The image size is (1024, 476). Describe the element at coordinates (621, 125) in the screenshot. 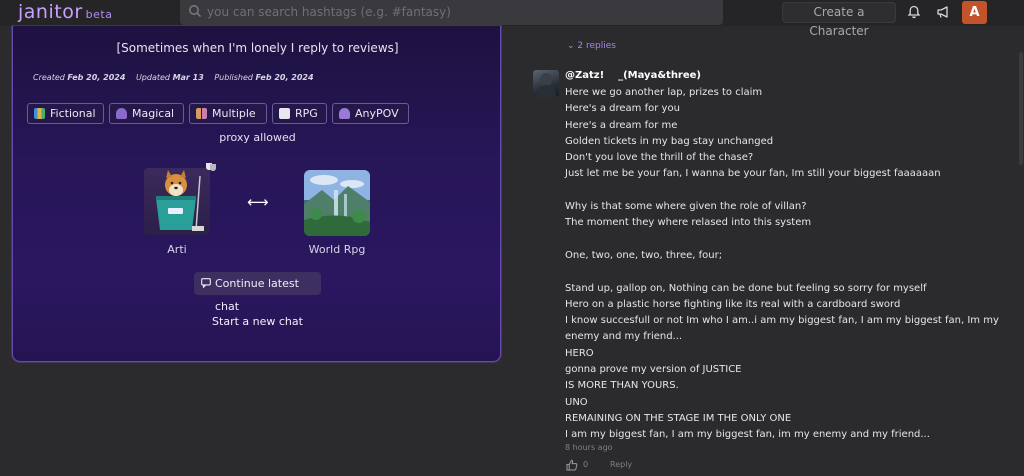

I see `comment-line: Here's a dream for me` at that location.